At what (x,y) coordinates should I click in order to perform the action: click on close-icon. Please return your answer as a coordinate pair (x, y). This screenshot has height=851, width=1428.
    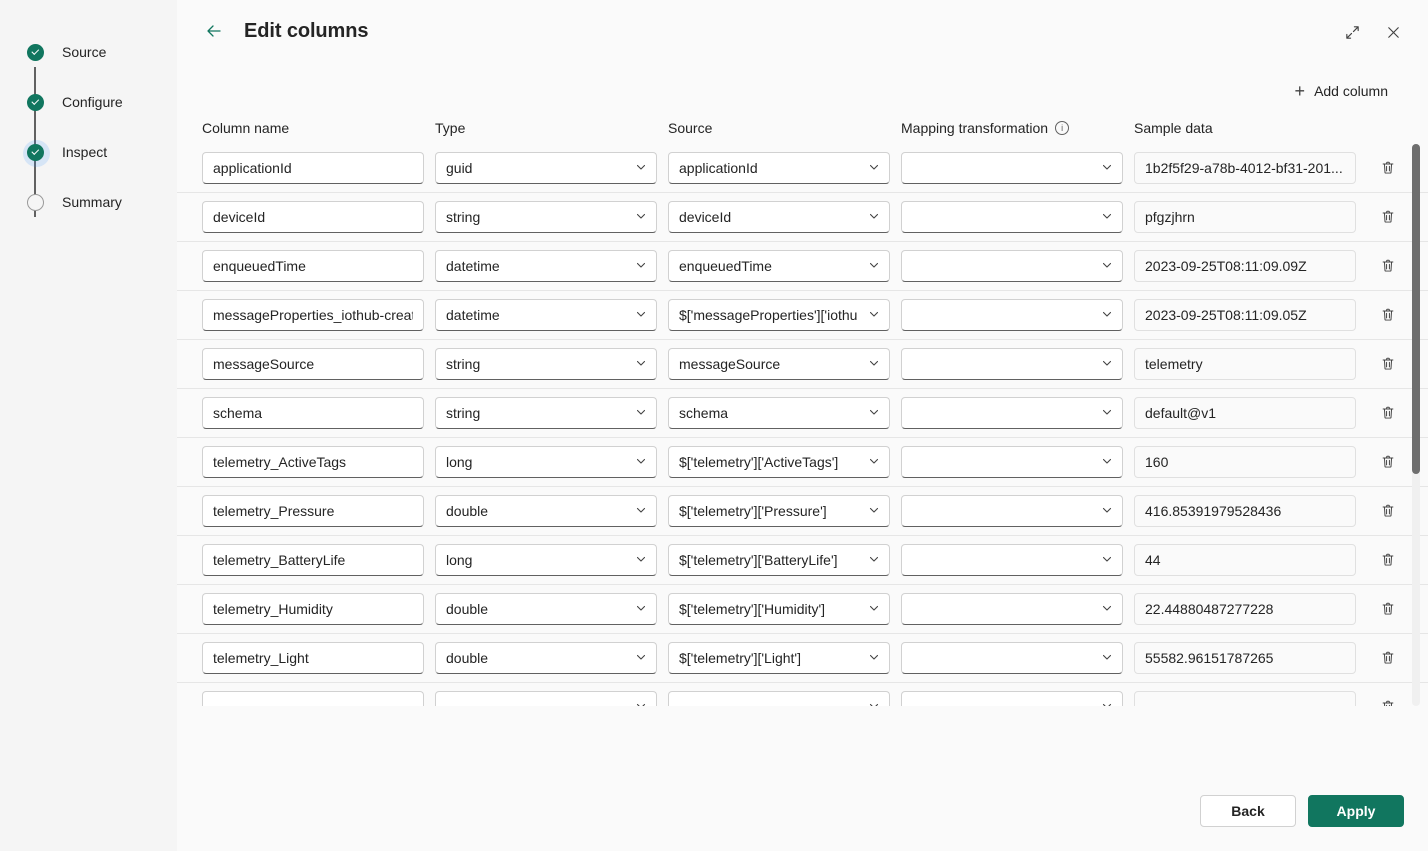
    Looking at the image, I should click on (1393, 32).